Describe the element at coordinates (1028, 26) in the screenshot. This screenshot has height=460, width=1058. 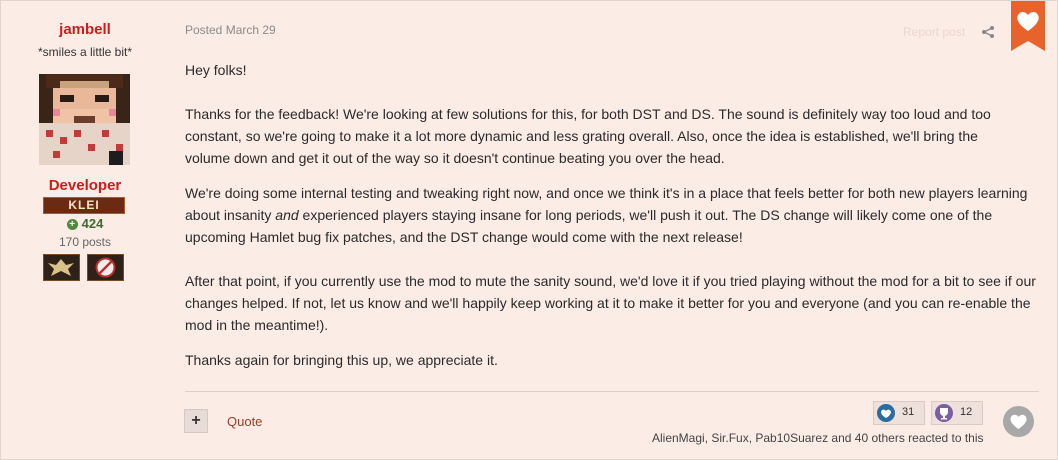
I see `heart-ribbon-icon` at that location.